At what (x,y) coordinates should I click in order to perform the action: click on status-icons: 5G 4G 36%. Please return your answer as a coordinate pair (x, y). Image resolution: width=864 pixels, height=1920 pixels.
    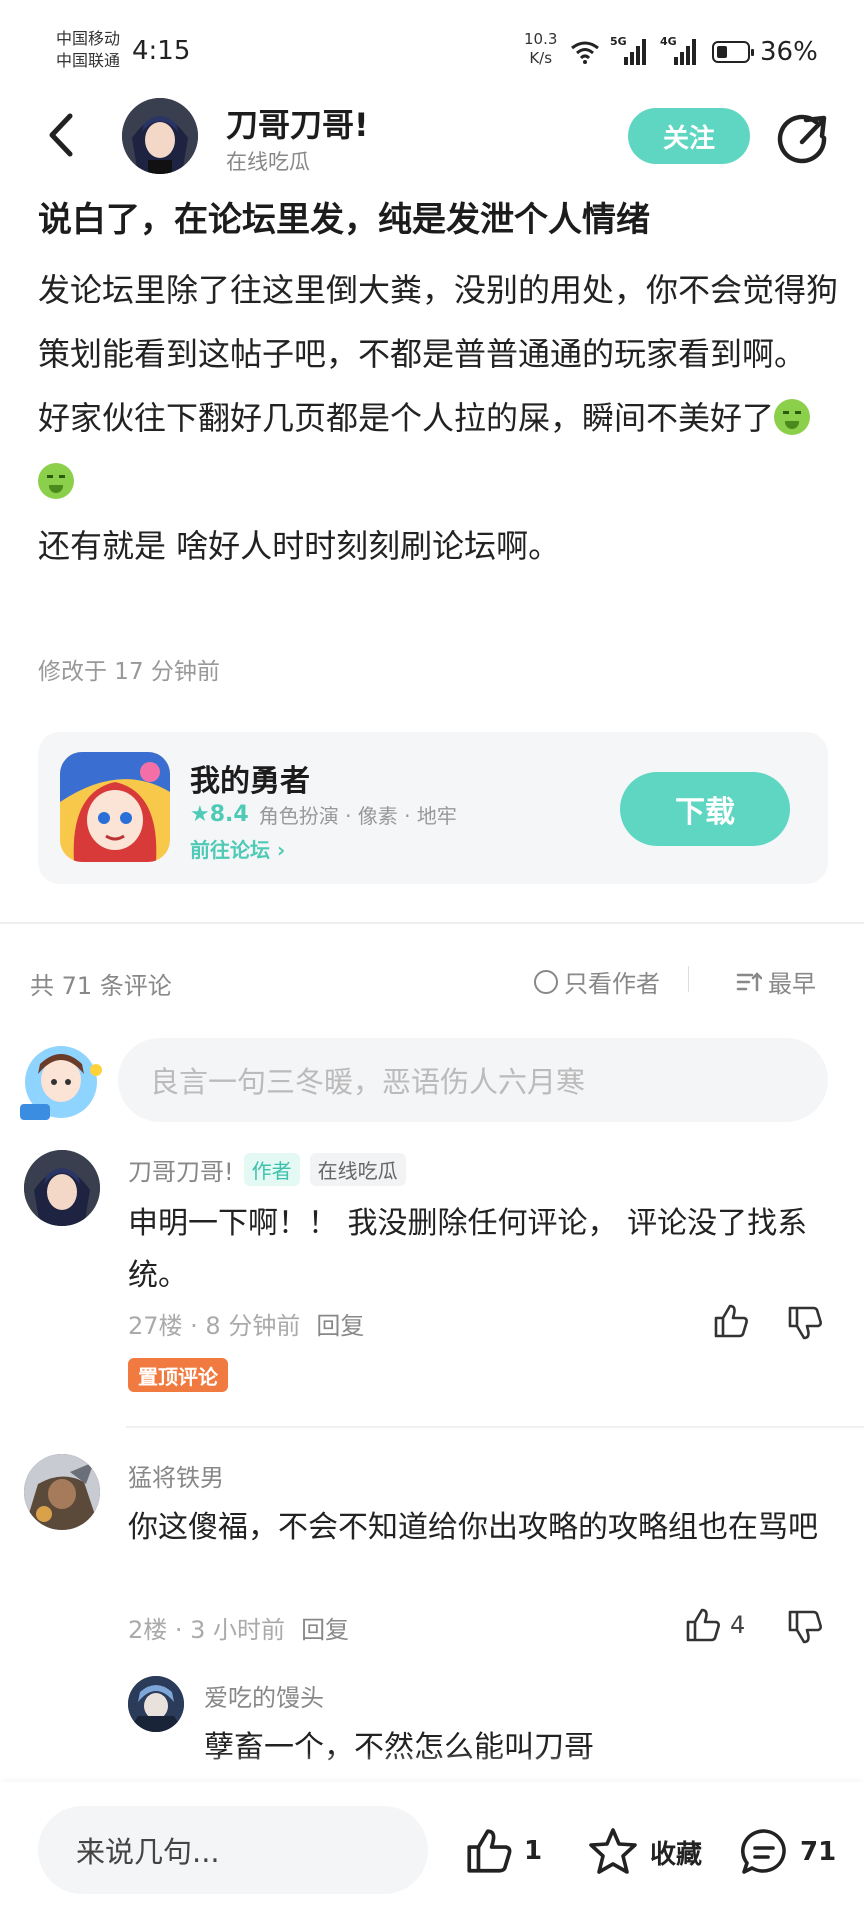
    Looking at the image, I should click on (694, 51).